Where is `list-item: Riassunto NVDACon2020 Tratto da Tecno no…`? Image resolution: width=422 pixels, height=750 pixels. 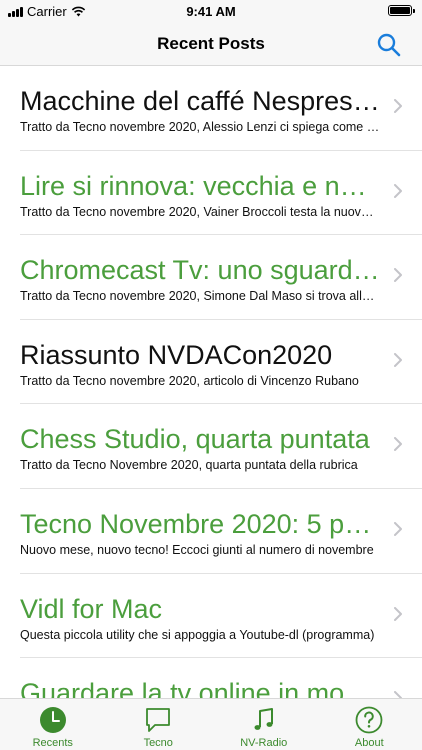 list-item: Riassunto NVDACon2020 Tratto da Tecno no… is located at coordinates (221, 362).